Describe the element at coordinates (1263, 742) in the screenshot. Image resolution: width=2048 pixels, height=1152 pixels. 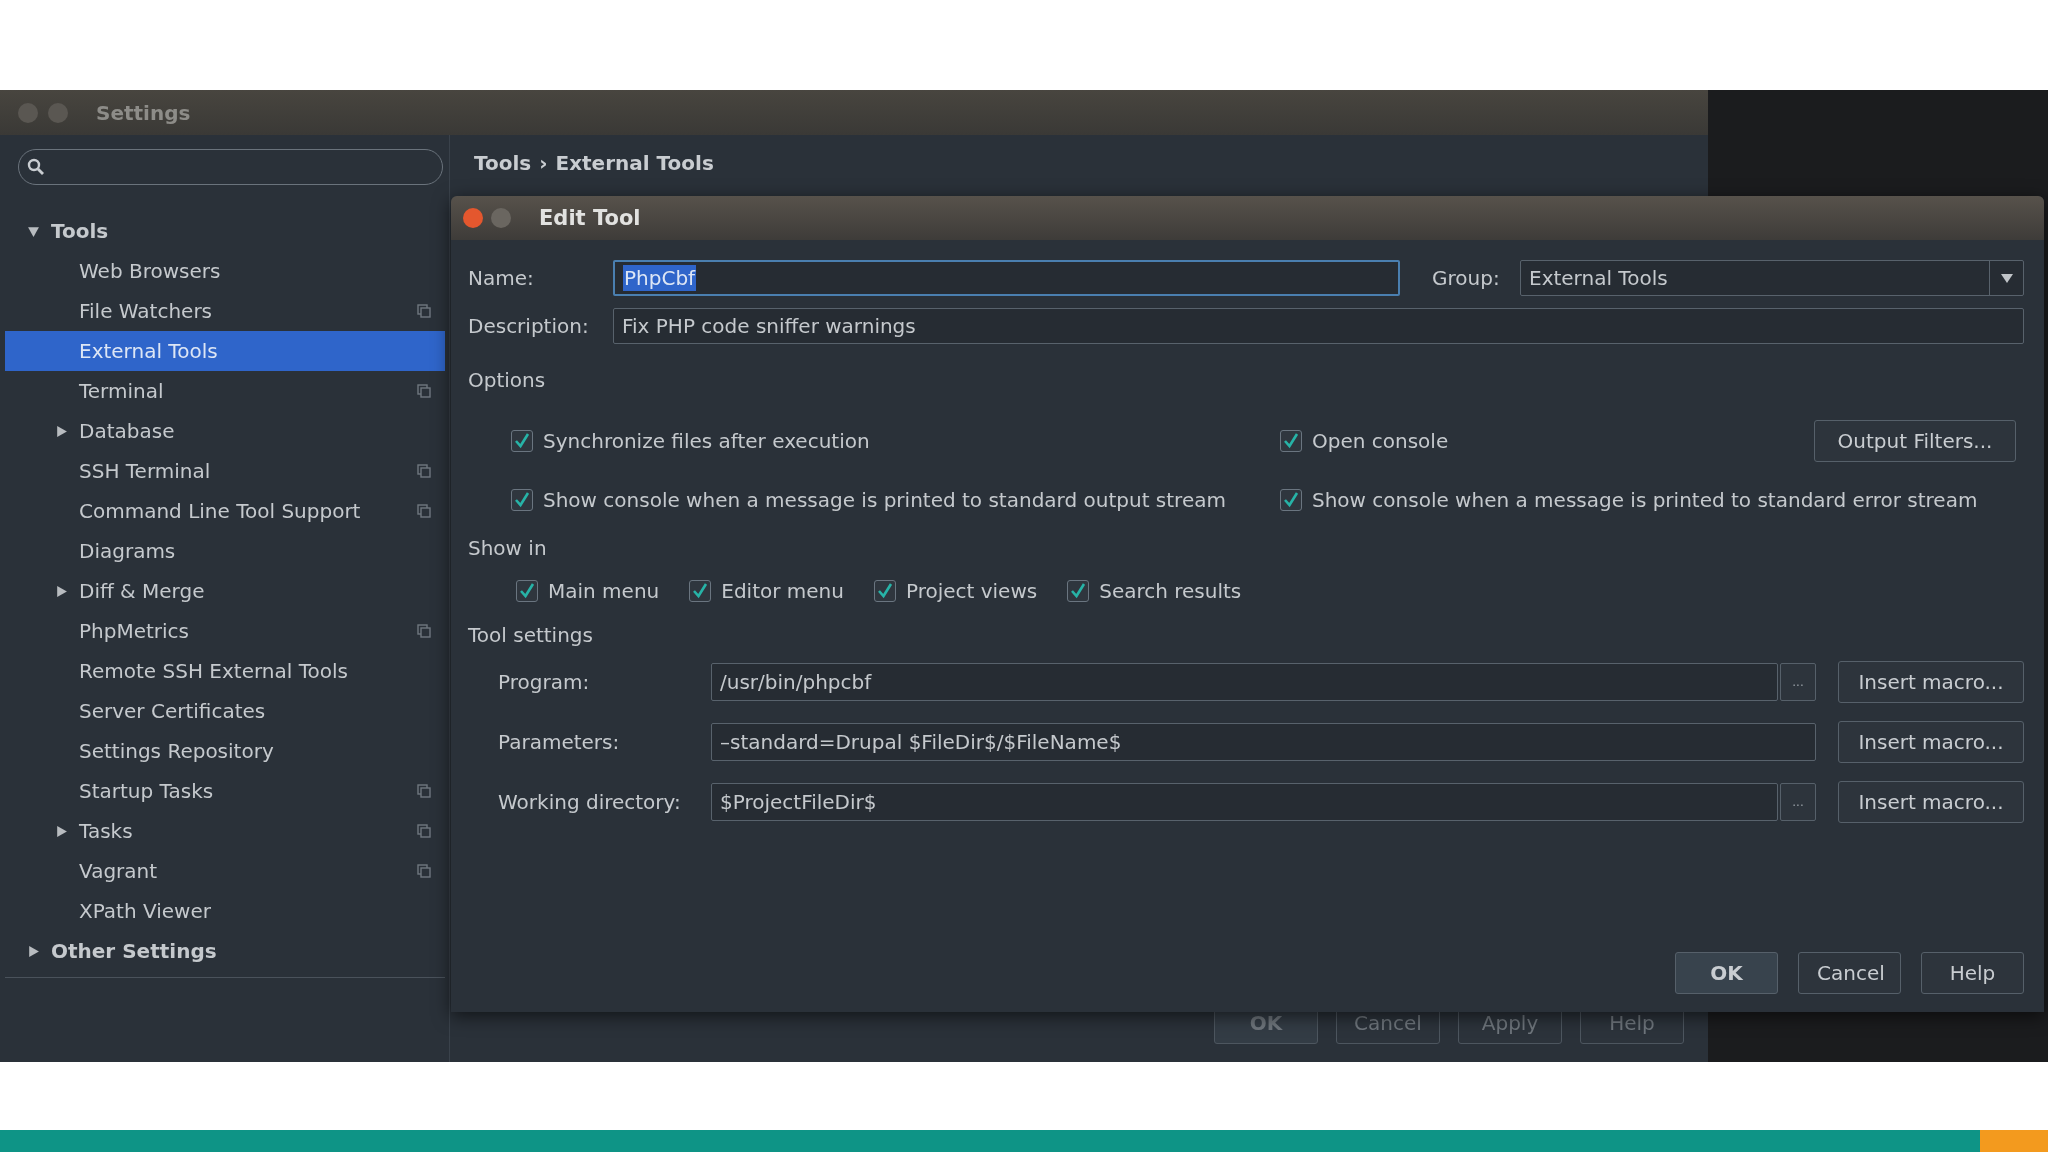
I see `input-field: –standard=Drupal $FileDir$/$FileName$` at that location.